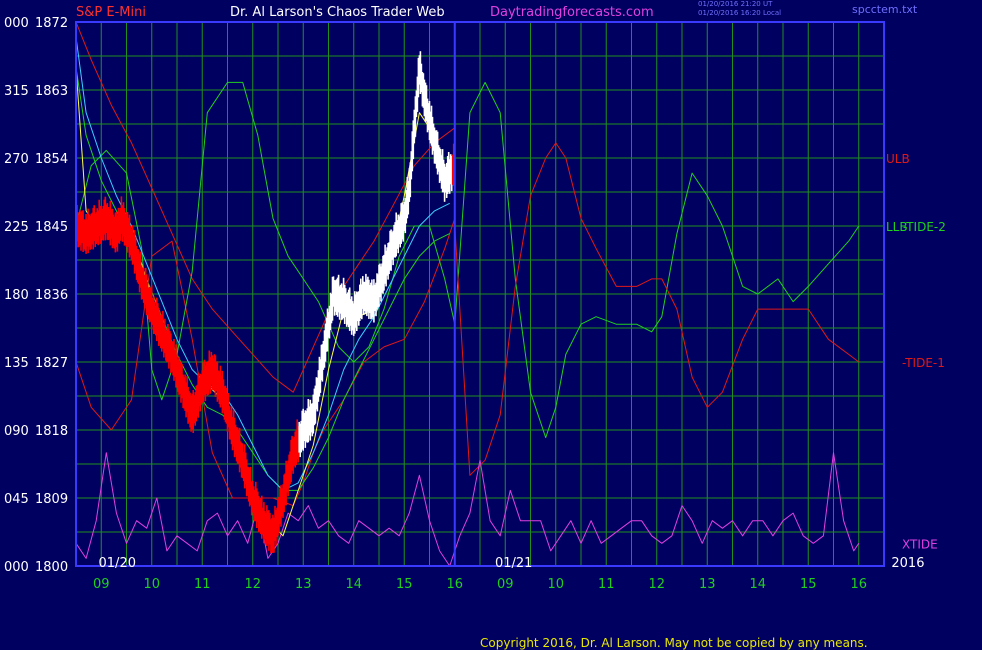 The width and height of the screenshot is (982, 650). What do you see at coordinates (51, 363) in the screenshot?
I see `y-tick-price: 1827` at bounding box center [51, 363].